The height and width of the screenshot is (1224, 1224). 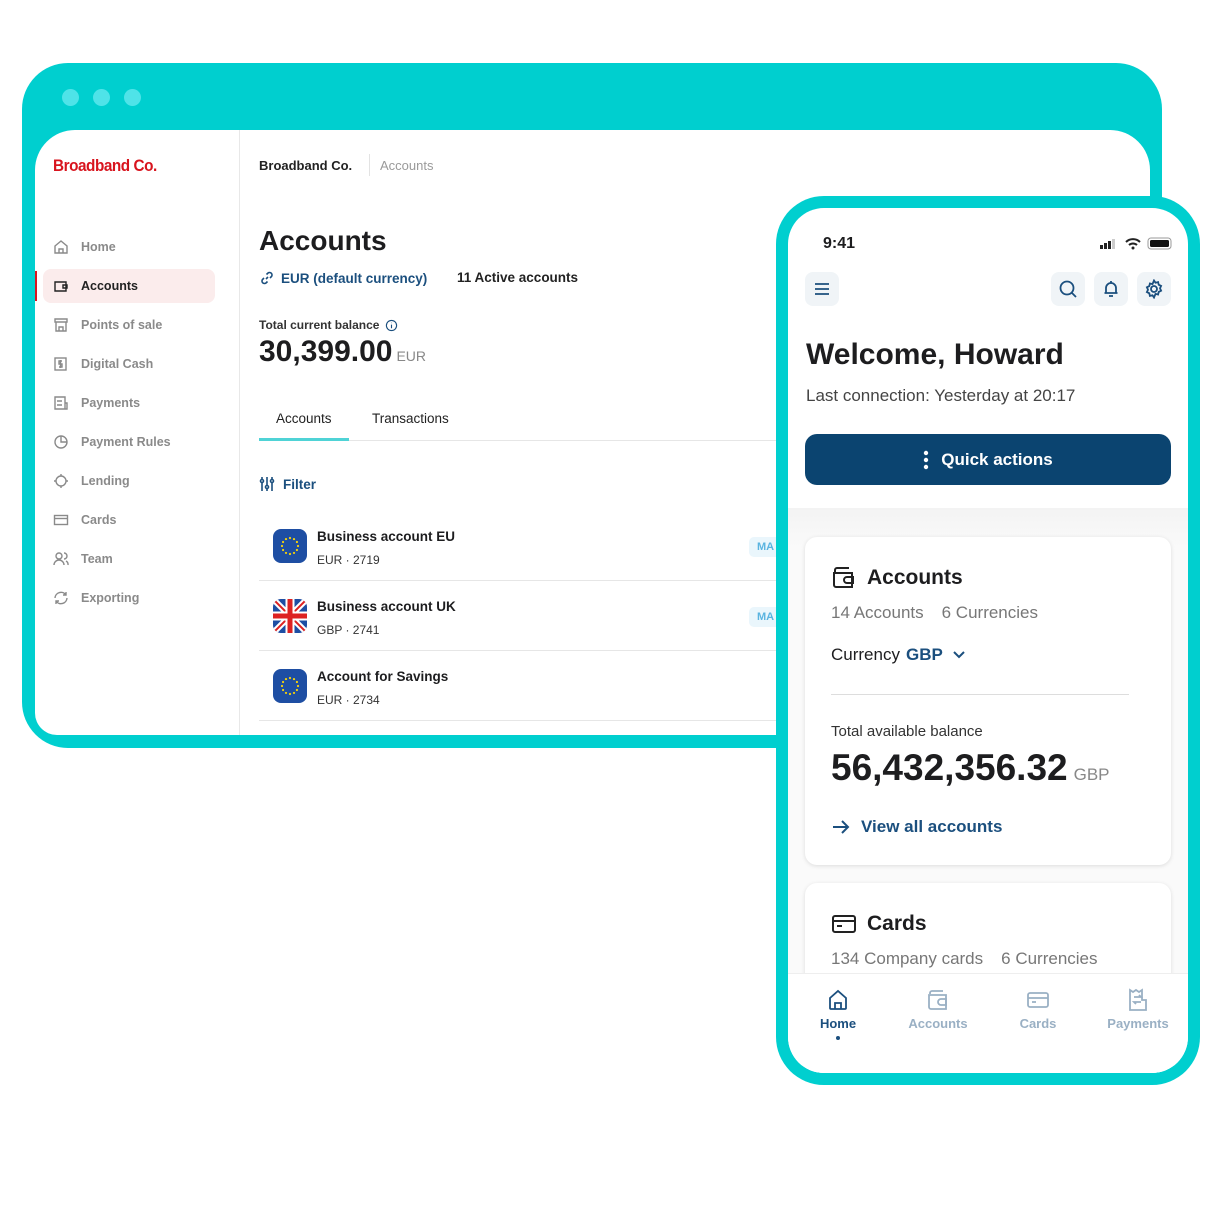 I want to click on uk-flag-icon, so click(x=290, y=616).